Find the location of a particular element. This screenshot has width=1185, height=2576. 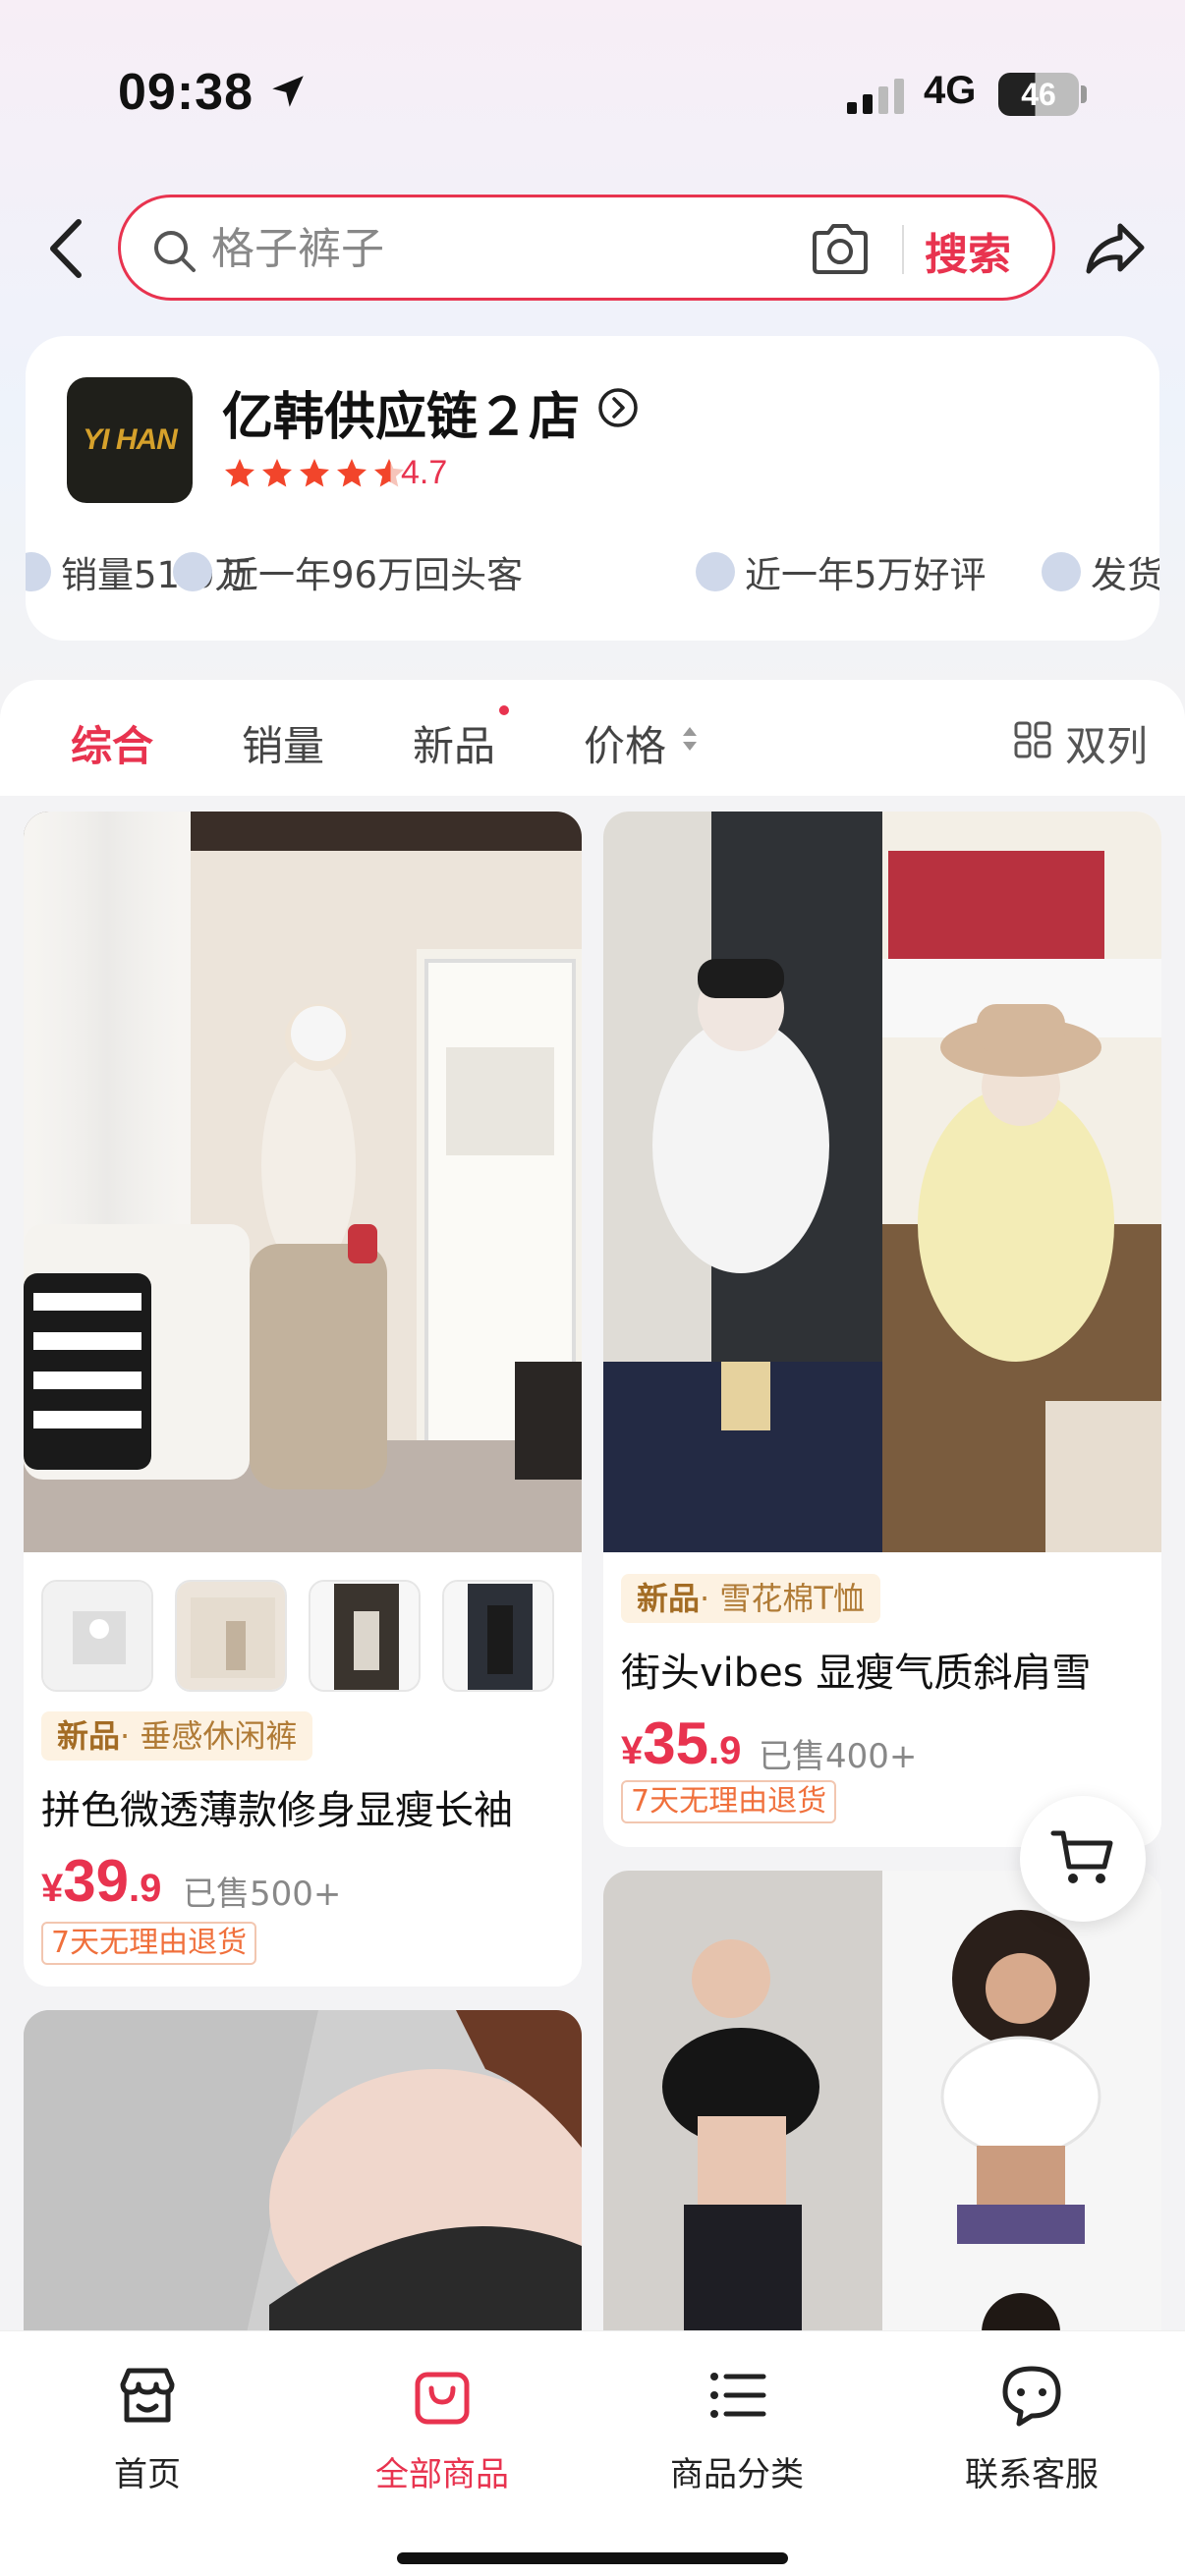

nav-home-label: 首页 is located at coordinates (148, 2474).